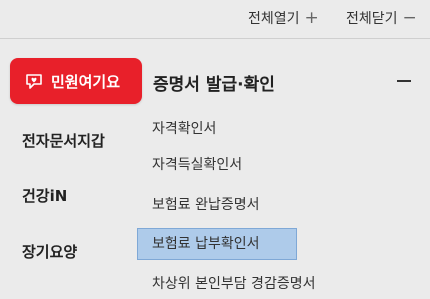 The height and width of the screenshot is (299, 430). What do you see at coordinates (404, 81) in the screenshot?
I see `collapse-section-icon` at bounding box center [404, 81].